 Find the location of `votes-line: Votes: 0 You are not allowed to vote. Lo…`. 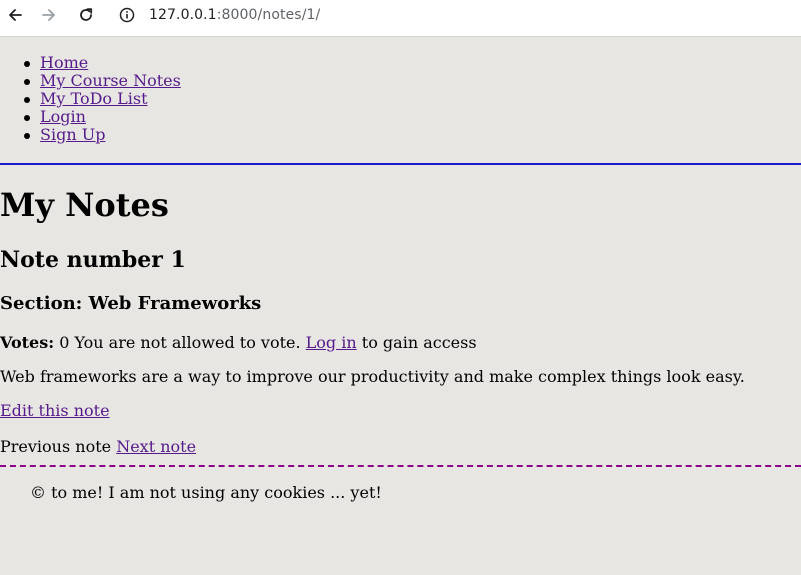

votes-line: Votes: 0 You are not allowed to vote. Lo… is located at coordinates (238, 342).